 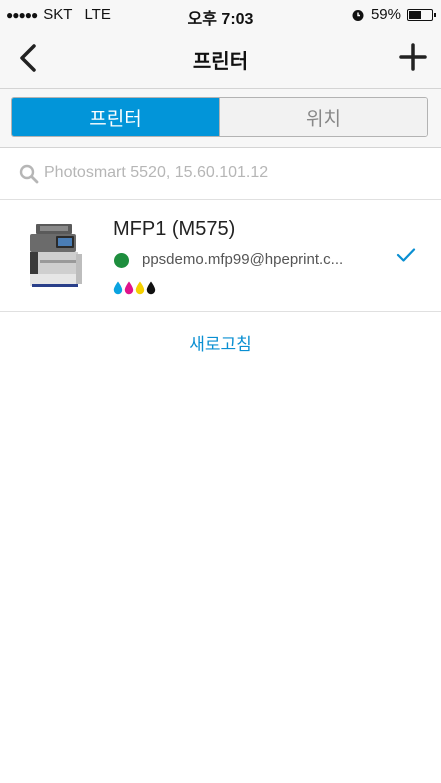 I want to click on segmented-control: 프린터 위치, so click(x=219, y=117).